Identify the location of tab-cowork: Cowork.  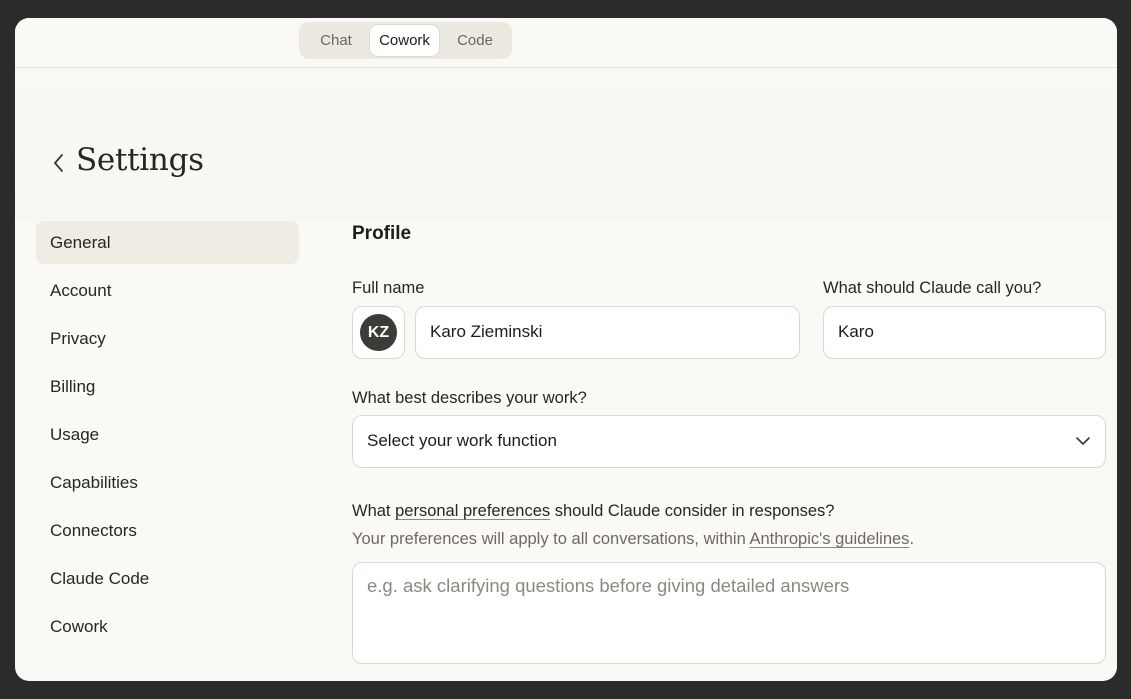
(404, 40).